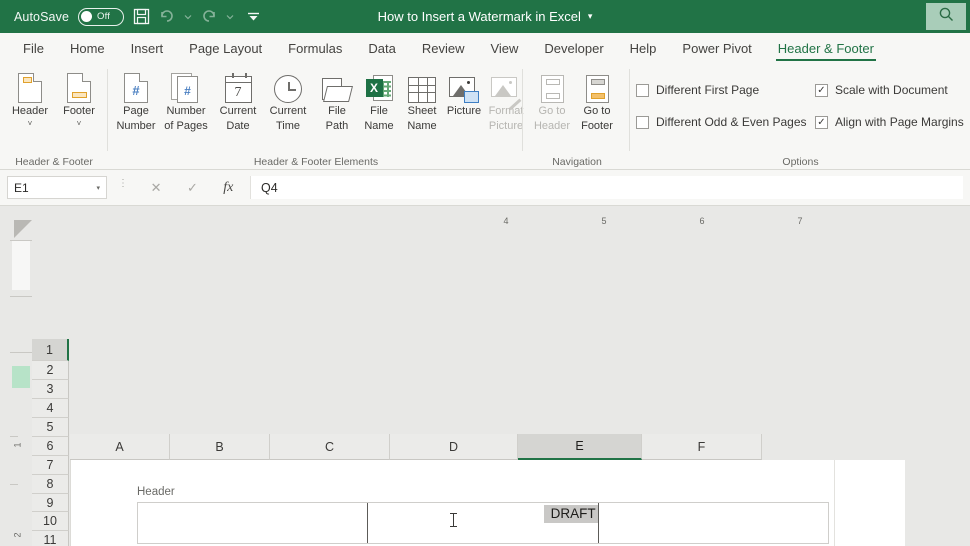 The width and height of the screenshot is (970, 546). I want to click on tab-view: View, so click(504, 48).